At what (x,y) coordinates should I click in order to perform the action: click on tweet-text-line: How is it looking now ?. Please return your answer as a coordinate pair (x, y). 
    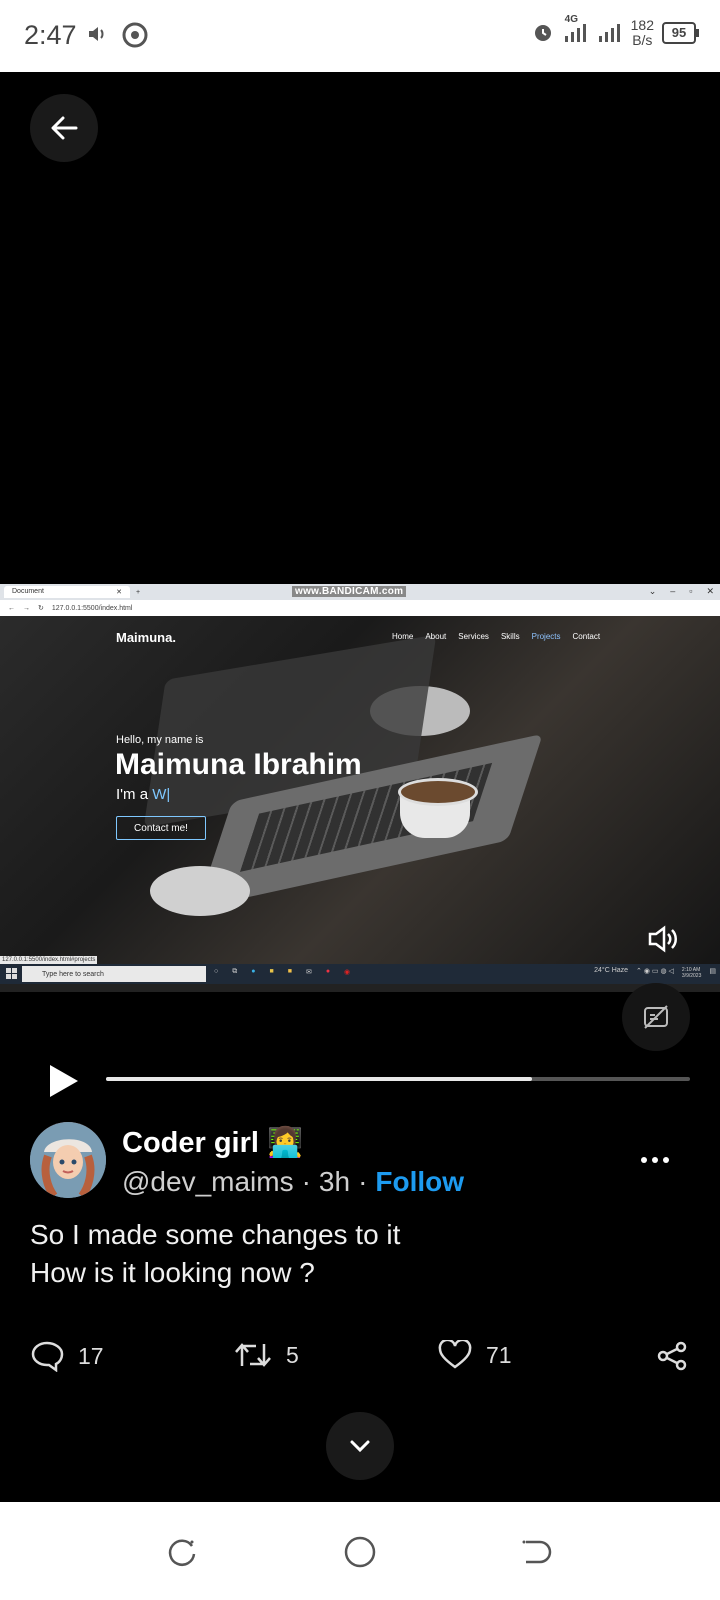
    Looking at the image, I should click on (172, 1272).